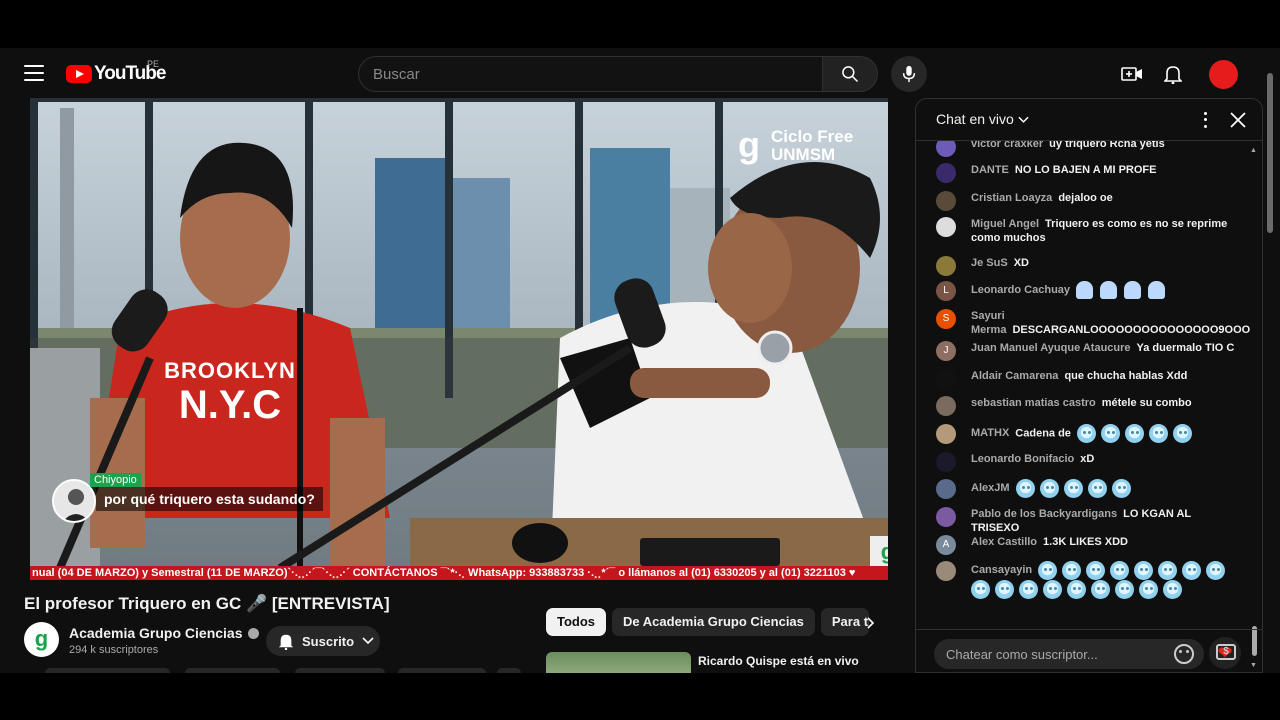 The width and height of the screenshot is (1280, 720). What do you see at coordinates (990, 433) in the screenshot?
I see `chat-author-name: MATHX` at bounding box center [990, 433].